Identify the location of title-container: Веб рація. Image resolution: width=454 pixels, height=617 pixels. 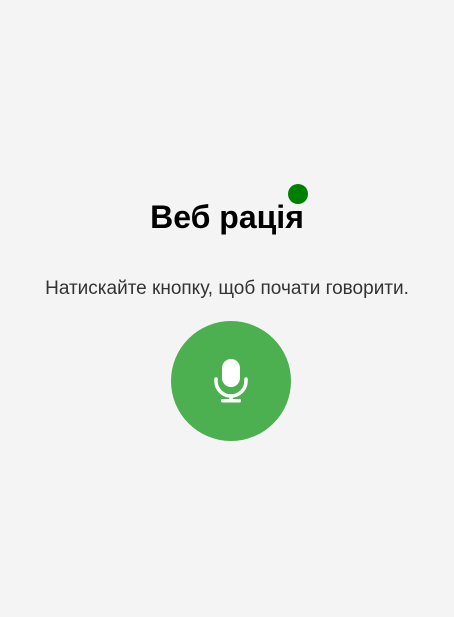
(227, 217).